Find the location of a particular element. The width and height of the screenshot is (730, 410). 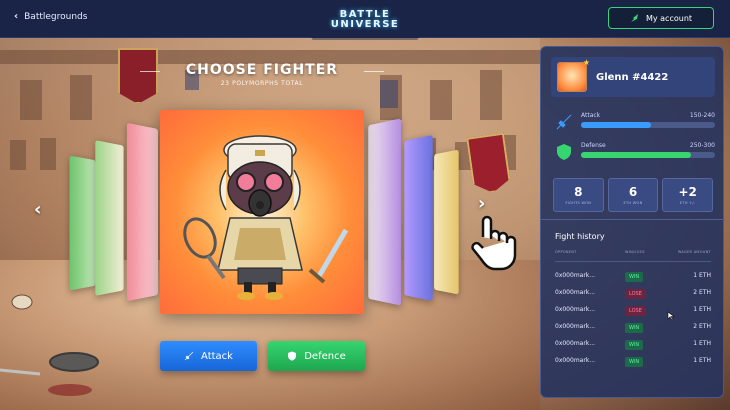

table-row: 0x000mark... LOSE 1 ETH is located at coordinates (633, 310).